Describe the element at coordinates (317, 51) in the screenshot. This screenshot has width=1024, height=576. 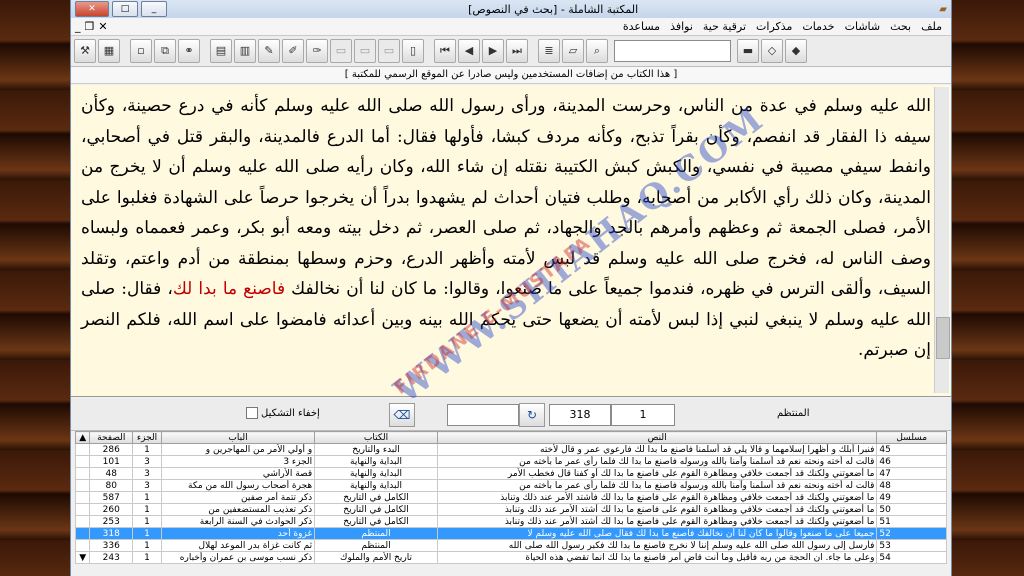
I see `pen-alt-icon: ✑` at that location.